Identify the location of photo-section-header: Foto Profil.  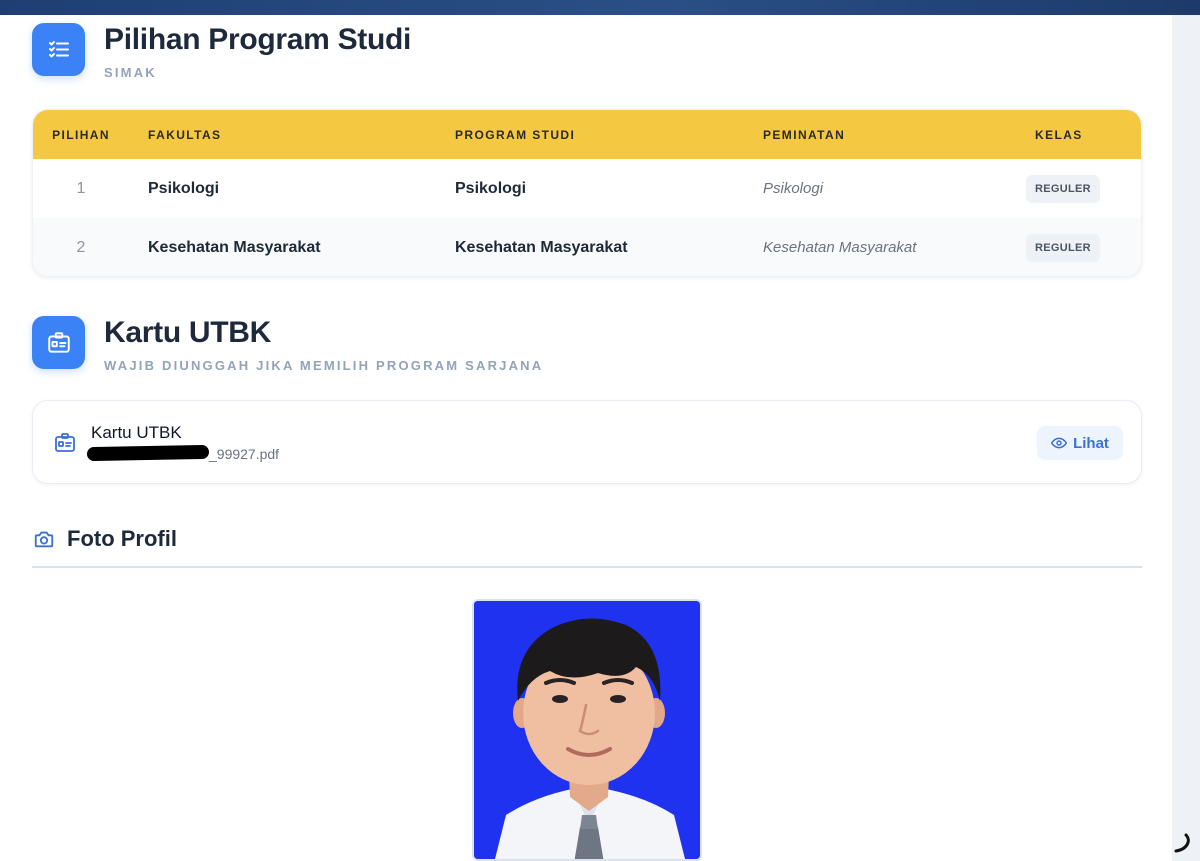
(105, 539).